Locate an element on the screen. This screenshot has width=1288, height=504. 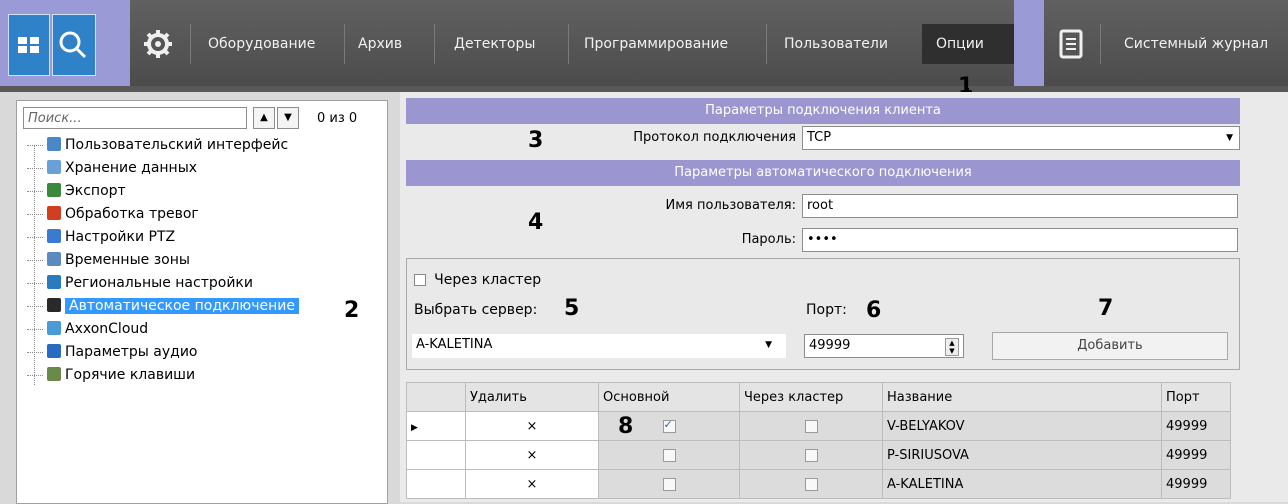
hotkeys-icon is located at coordinates (54, 374).